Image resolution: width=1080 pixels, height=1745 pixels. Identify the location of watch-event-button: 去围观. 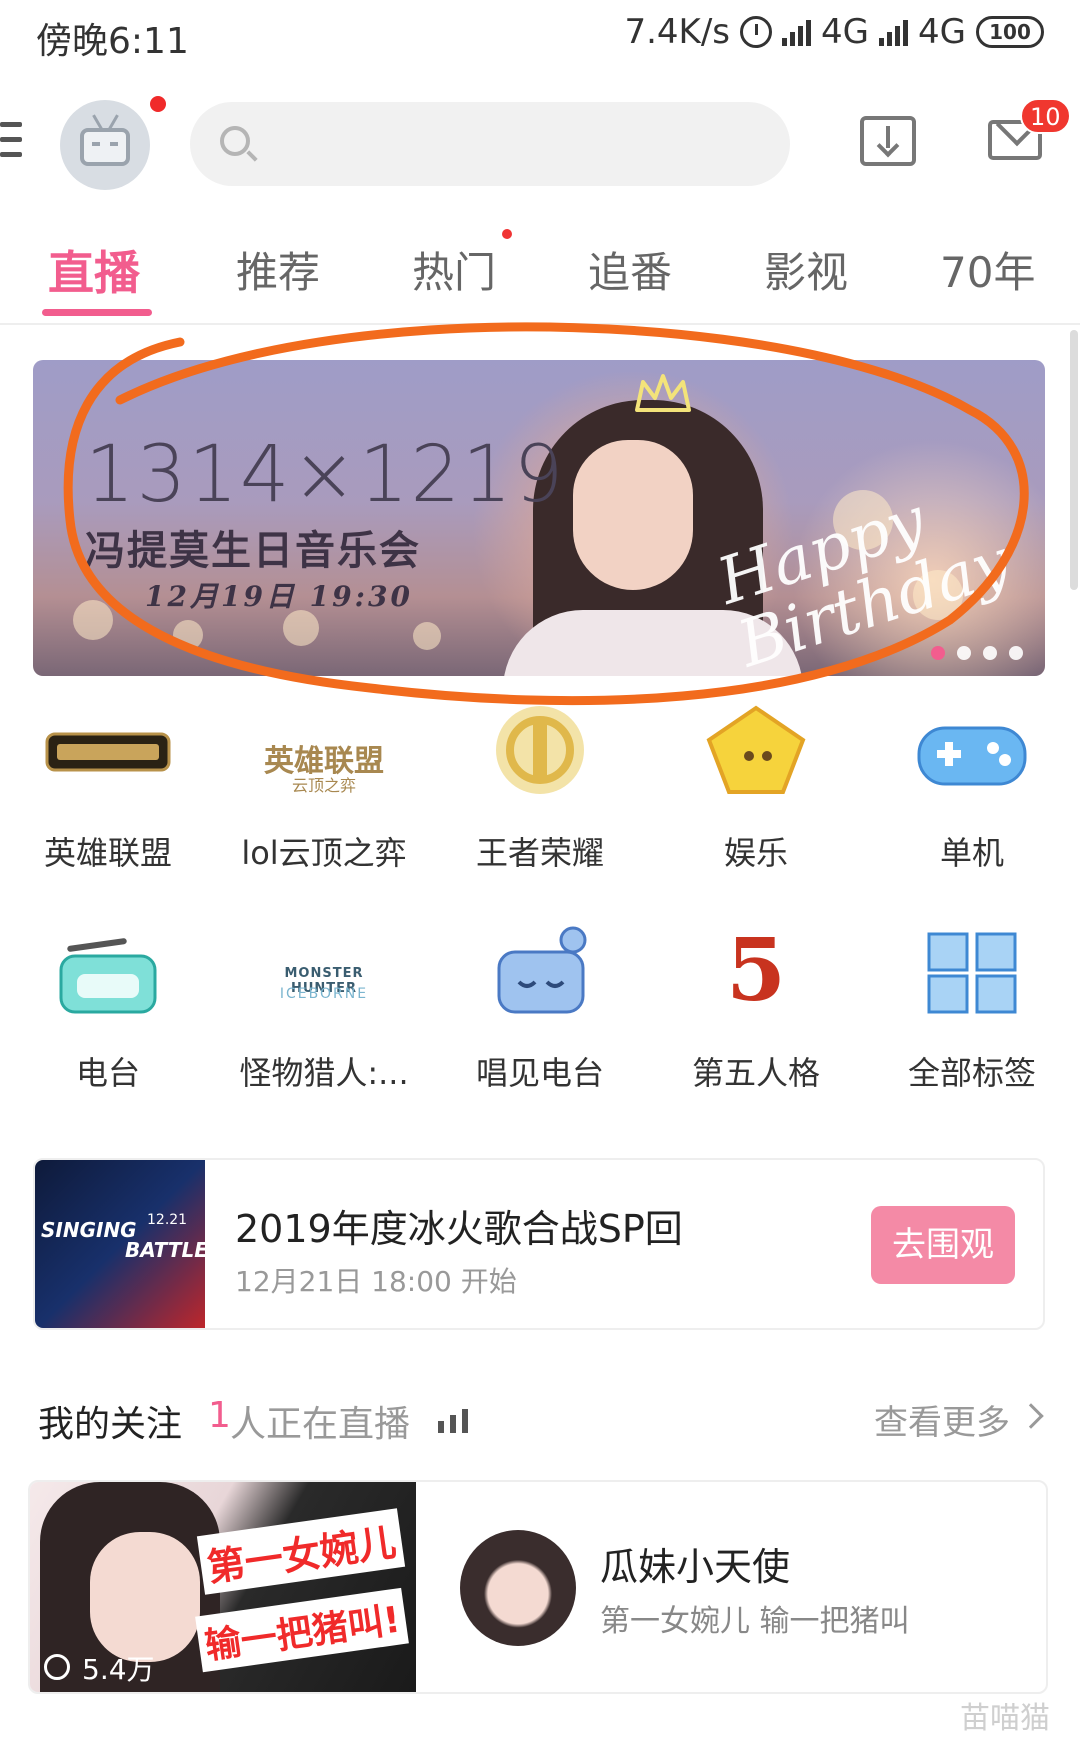
(943, 1245).